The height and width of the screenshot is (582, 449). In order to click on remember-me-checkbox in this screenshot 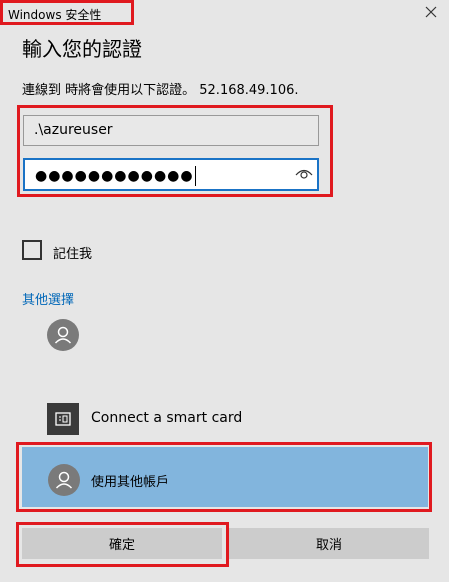, I will do `click(32, 250)`.